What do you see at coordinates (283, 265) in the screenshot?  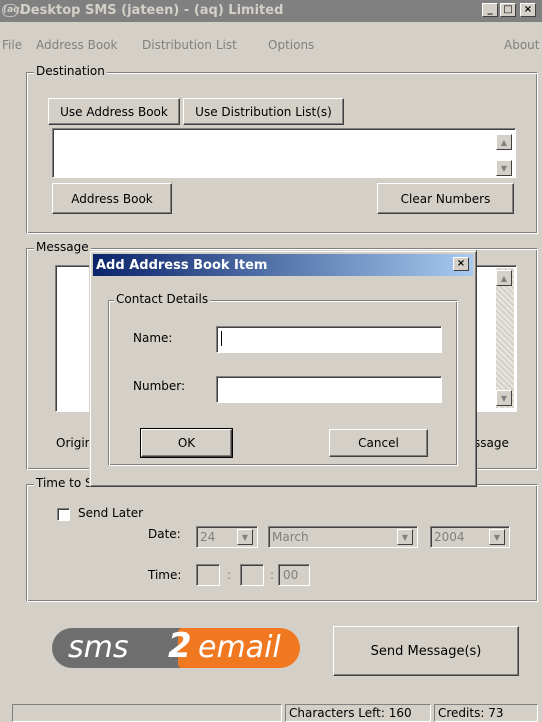 I see `dialog-title-bar: Add Address Book Item ×` at bounding box center [283, 265].